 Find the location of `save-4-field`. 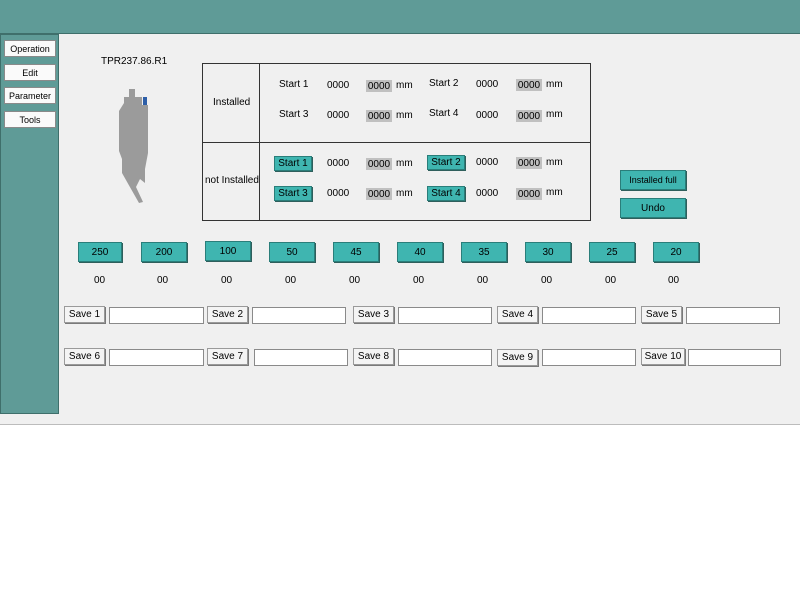

save-4-field is located at coordinates (589, 315).